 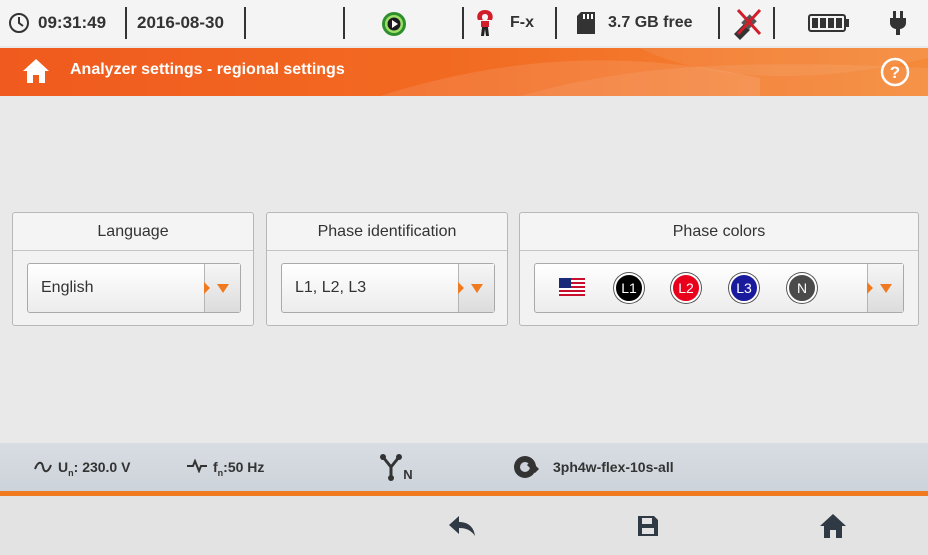 I want to click on clamp-icon, so click(x=485, y=25).